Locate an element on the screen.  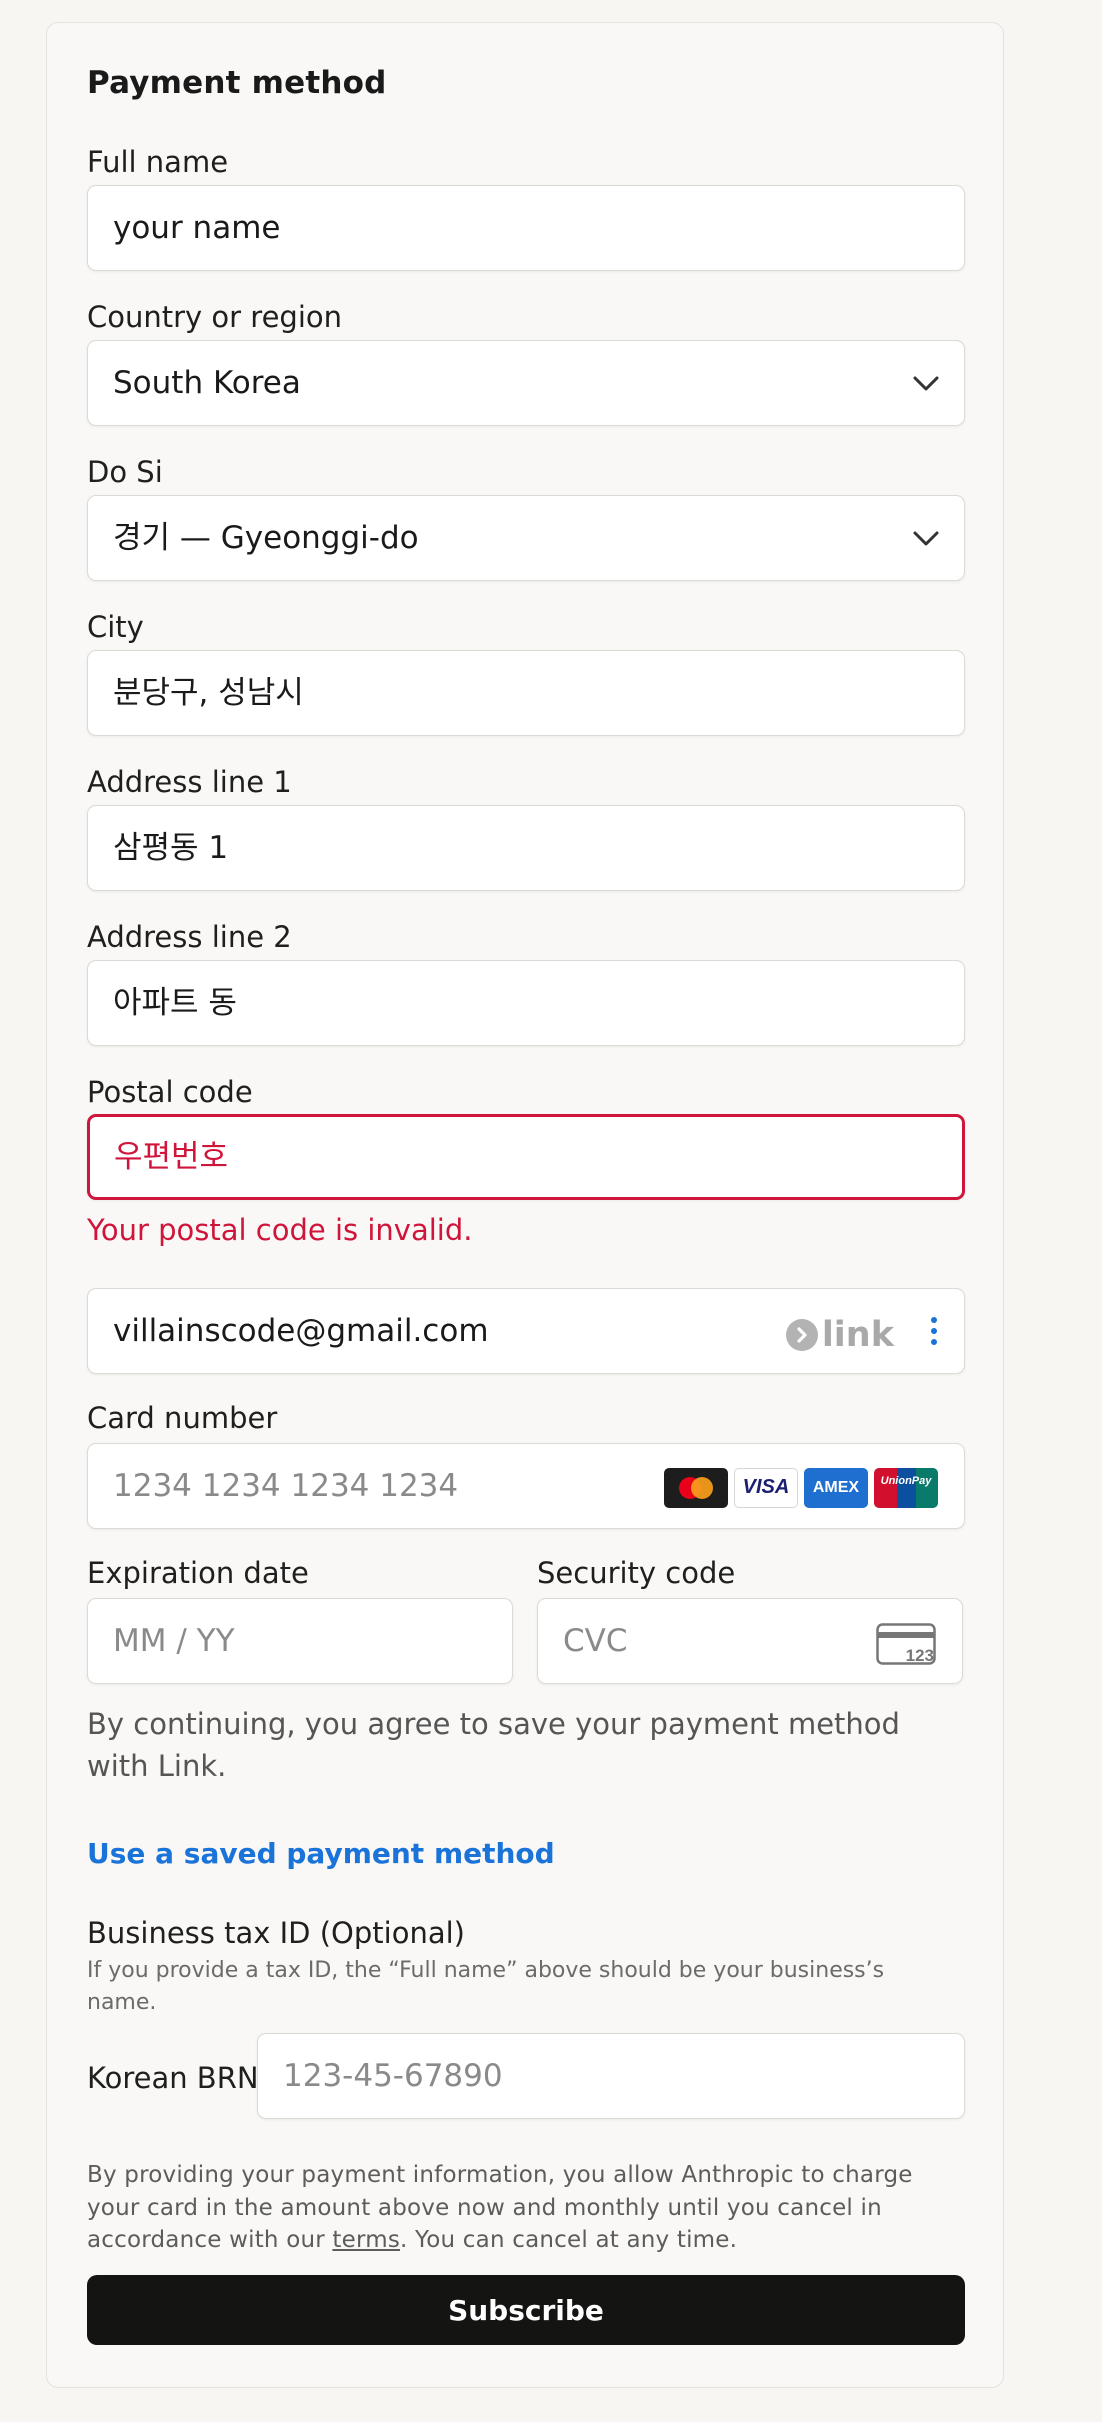
card-brands: VISA AMEX UnionPay is located at coordinates (801, 1488).